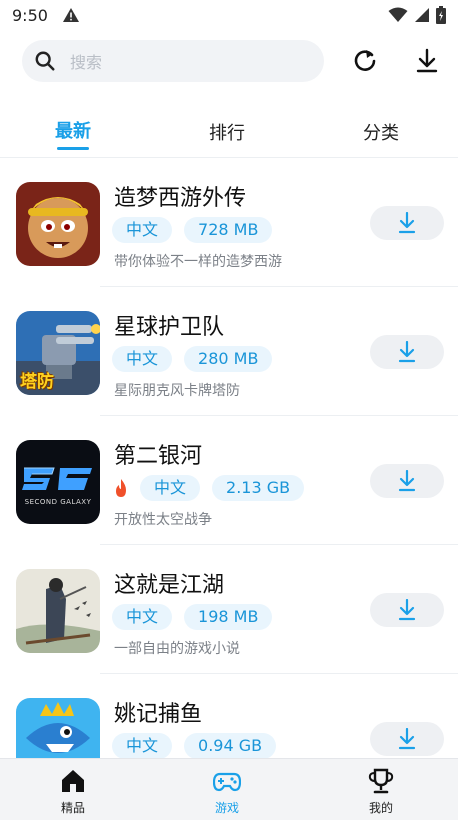 The image size is (458, 820). Describe the element at coordinates (58, 611) in the screenshot. I see `jianghu-game-icon` at that location.